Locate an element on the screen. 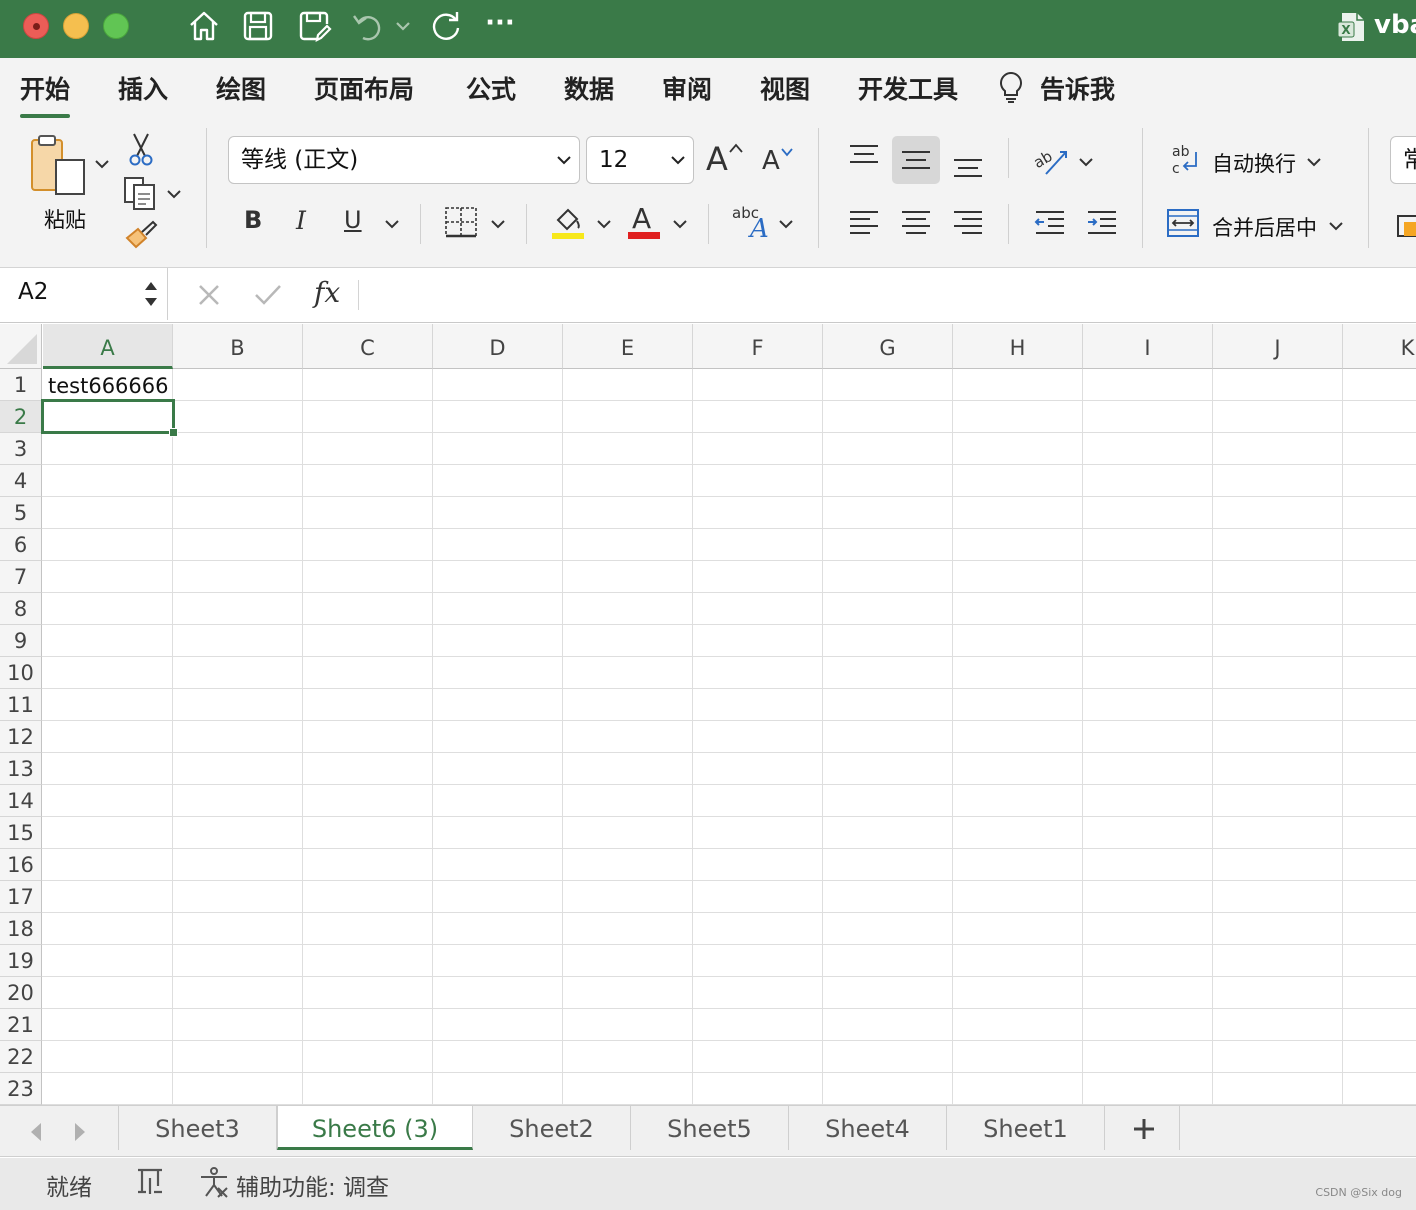 The image size is (1416, 1210). insert-function-button: fx is located at coordinates (327, 292).